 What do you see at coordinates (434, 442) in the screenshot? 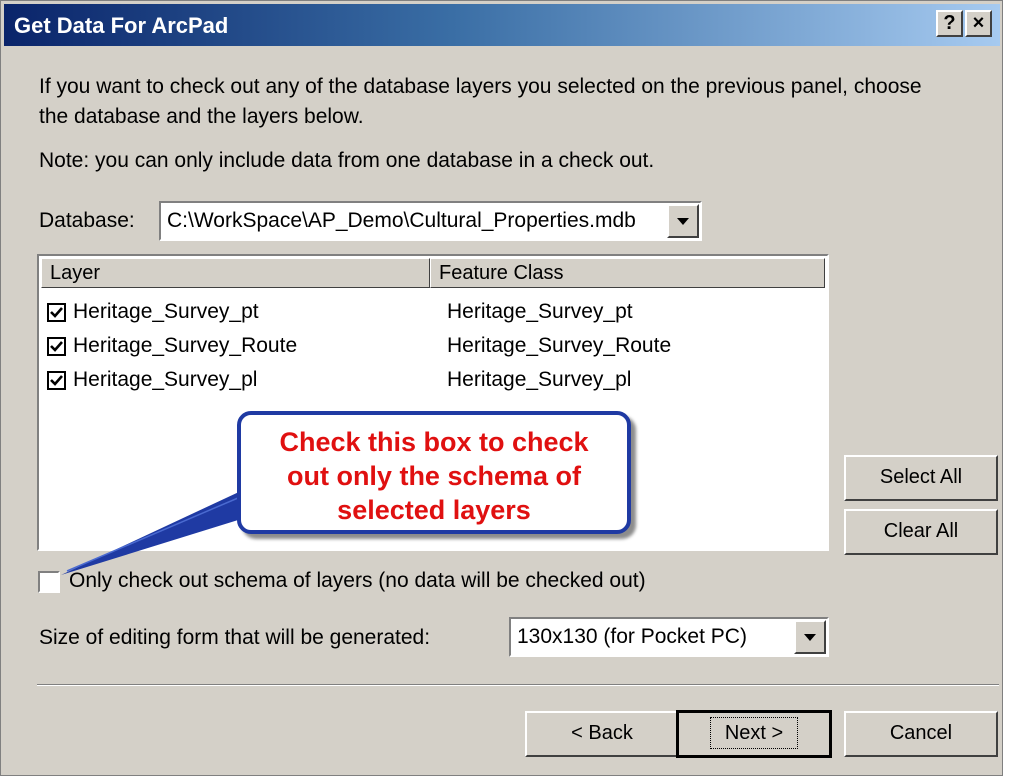
I see `callout-line-1: Check this box to check` at bounding box center [434, 442].